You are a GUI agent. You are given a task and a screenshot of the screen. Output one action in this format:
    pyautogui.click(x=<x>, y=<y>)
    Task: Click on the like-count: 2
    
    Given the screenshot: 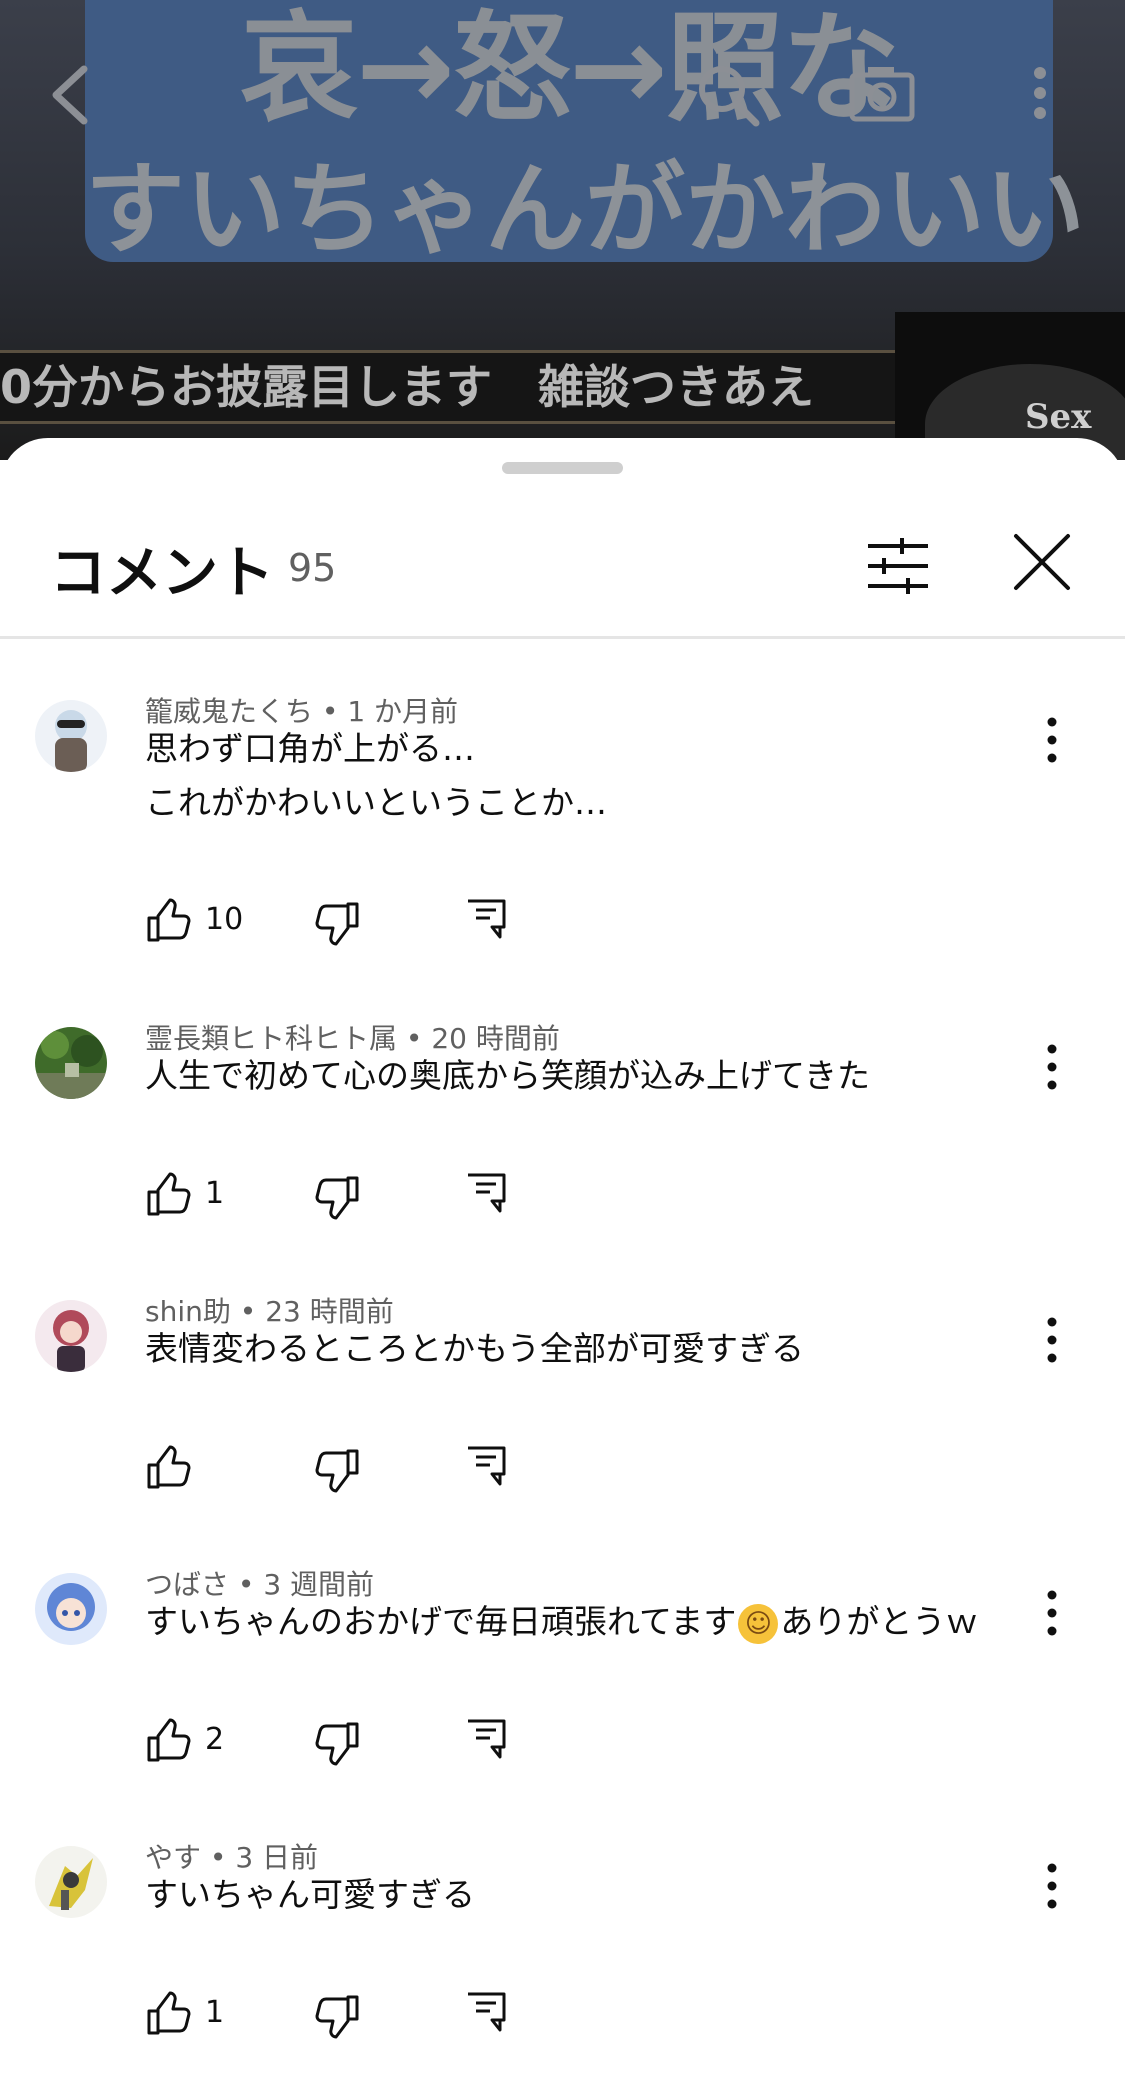 What is the action you would take?
    pyautogui.click(x=215, y=1739)
    